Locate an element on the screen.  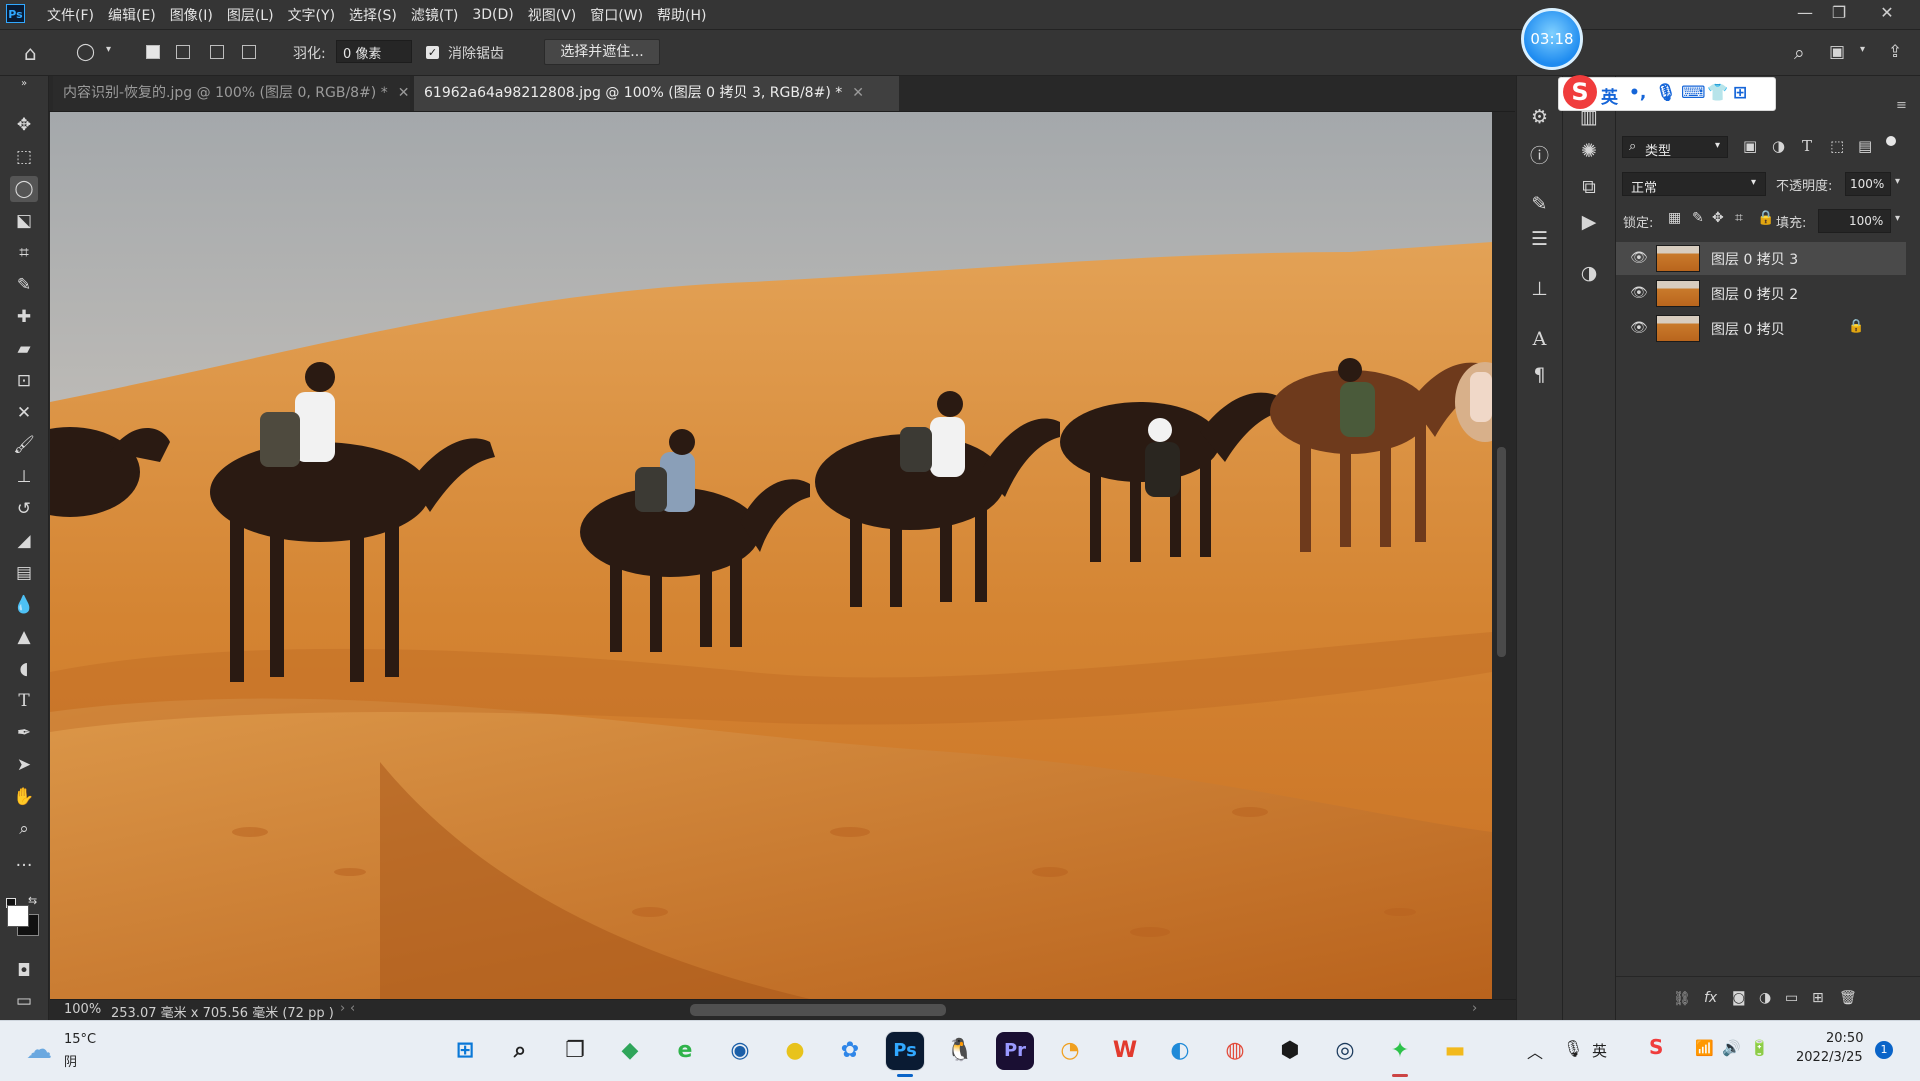
volume-icon: 🔊 is located at coordinates (1731, 1048).